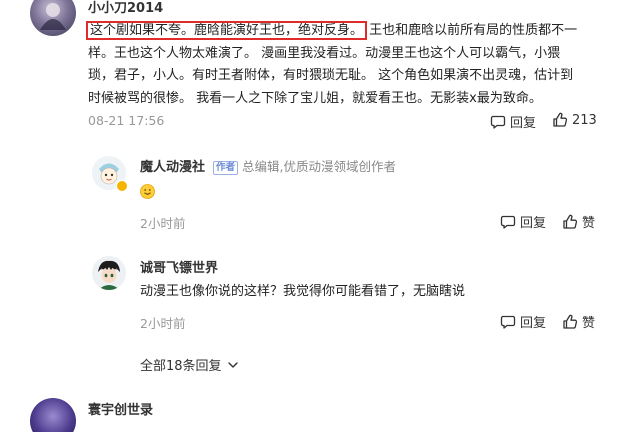 The width and height of the screenshot is (640, 432). Describe the element at coordinates (226, 30) in the screenshot. I see `highlighted-text: 这个剧如果不夸。鹿晗能演好王也，绝对反身。` at that location.